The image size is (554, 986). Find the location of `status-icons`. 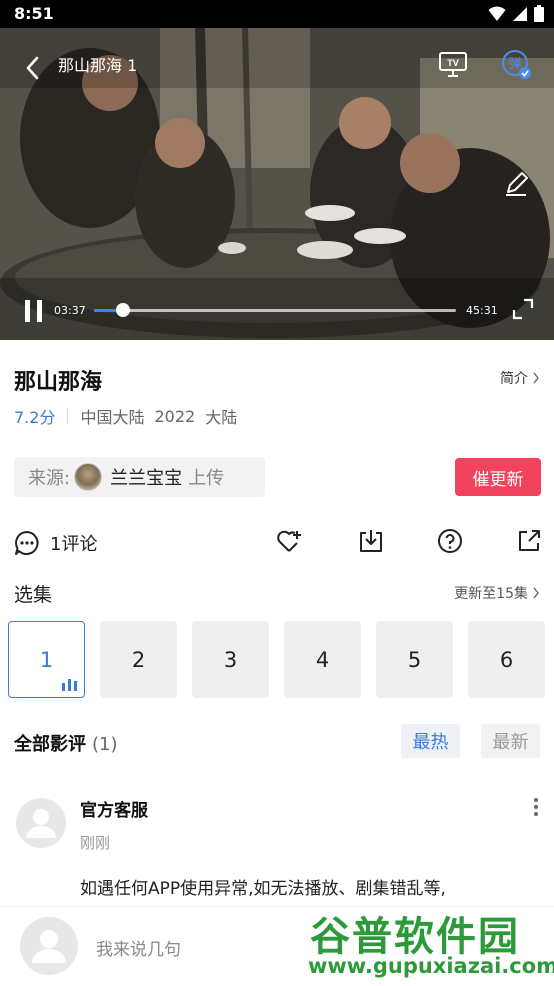

status-icons is located at coordinates (516, 13).